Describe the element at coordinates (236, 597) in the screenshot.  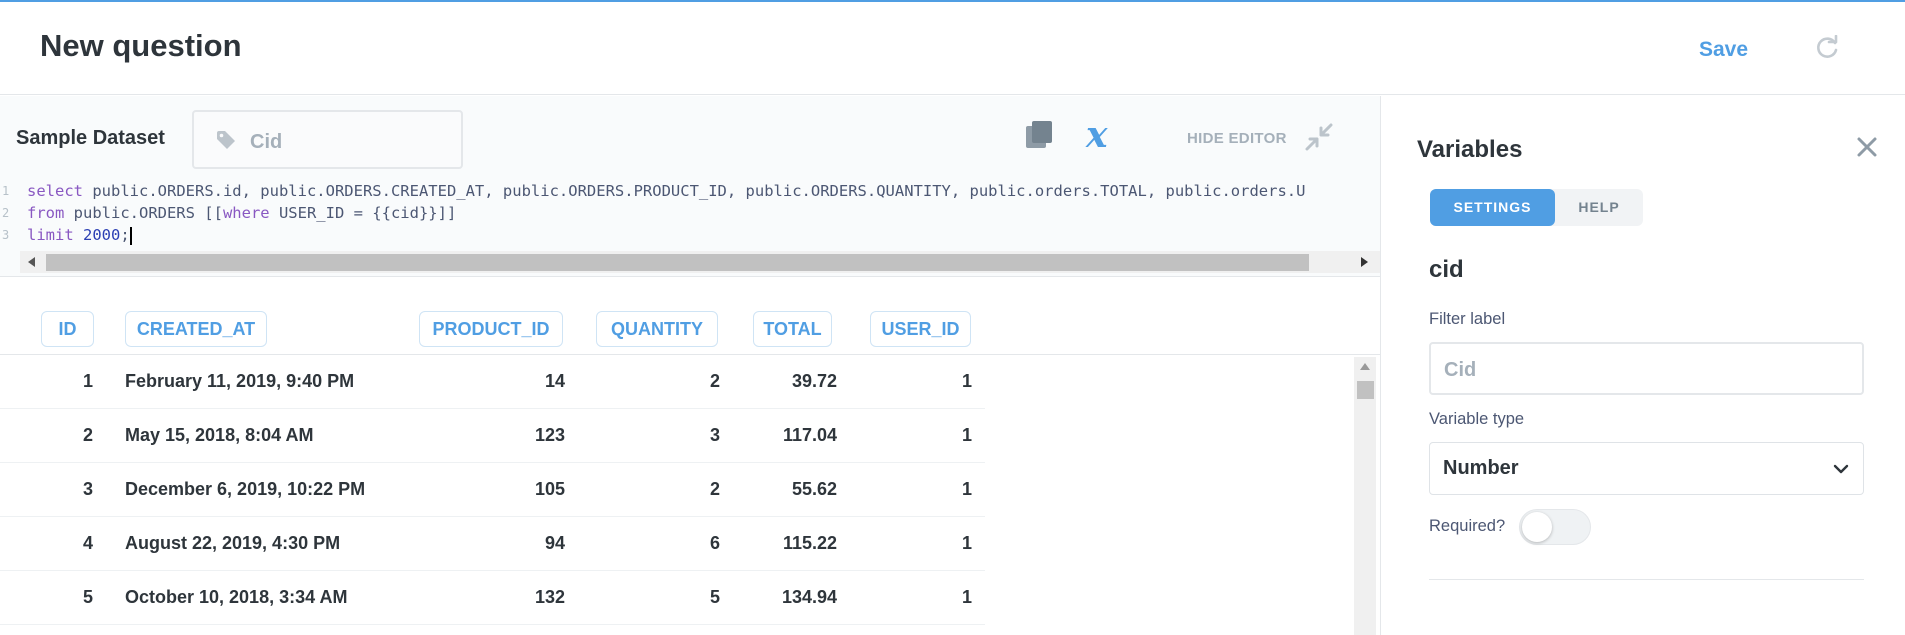
I see `cell-created-at: October 10, 2018, 3:34 AM` at that location.